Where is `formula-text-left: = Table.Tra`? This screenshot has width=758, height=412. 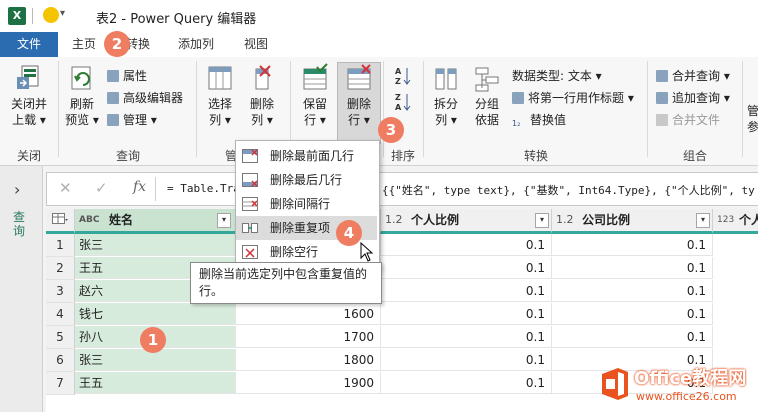
formula-text-left: = Table.Tra is located at coordinates (203, 188).